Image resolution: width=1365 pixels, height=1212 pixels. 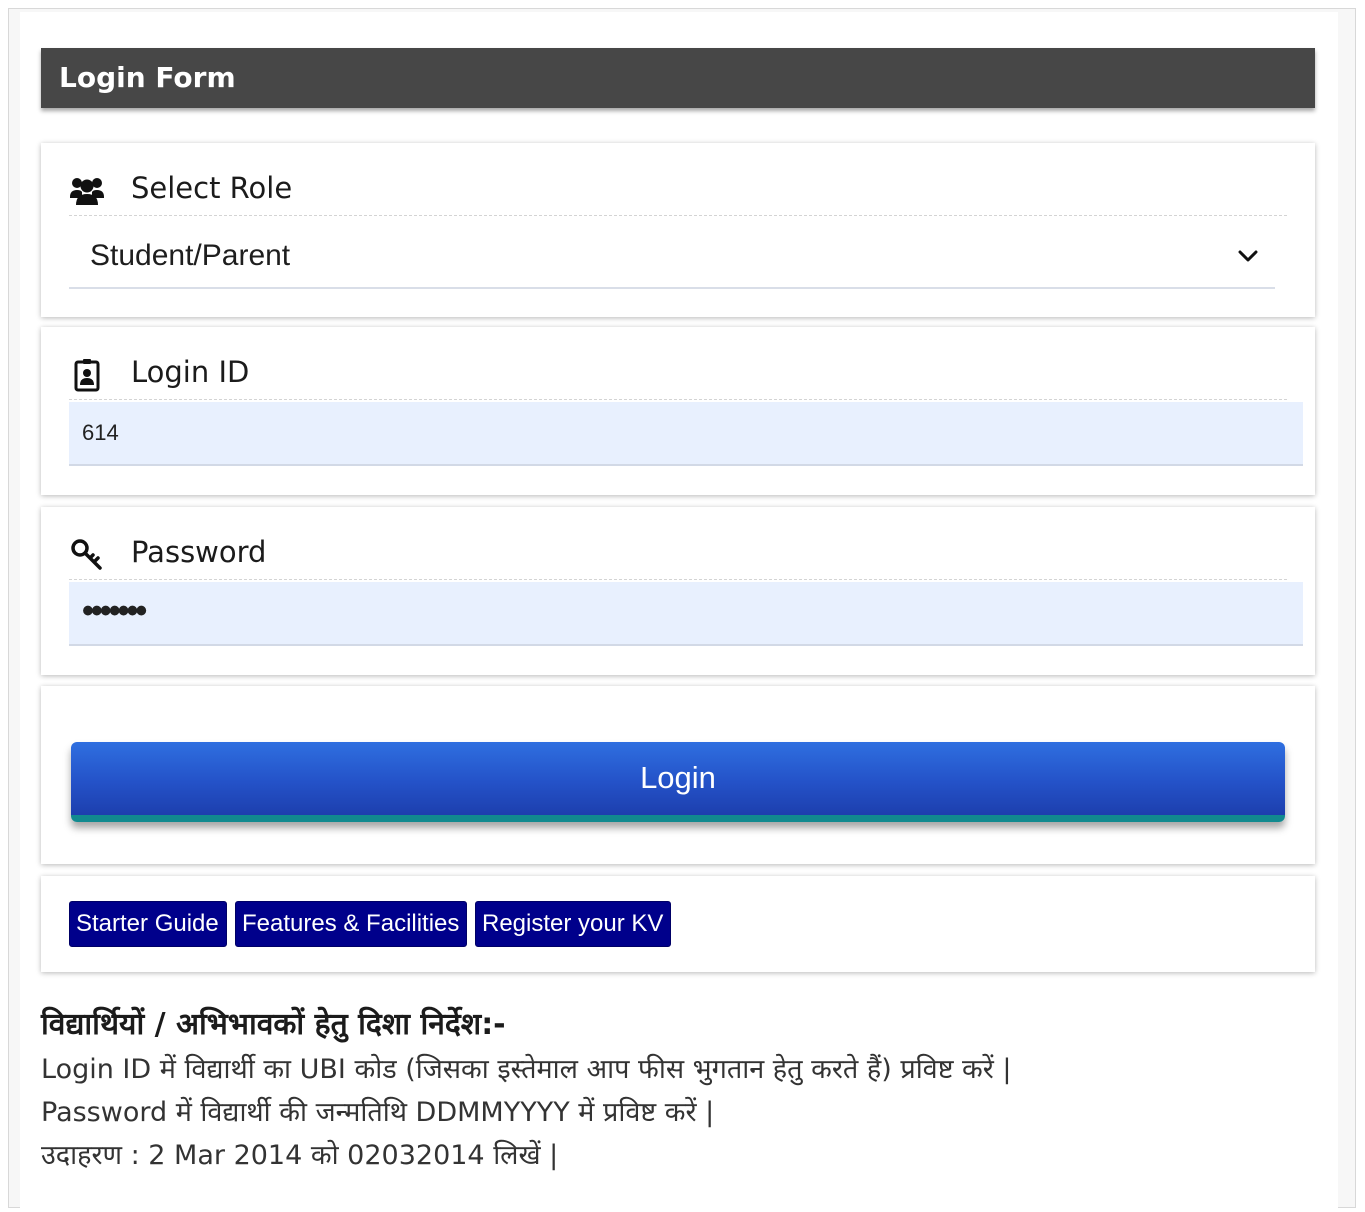 What do you see at coordinates (678, 190) in the screenshot?
I see `role-label-row: Select Role` at bounding box center [678, 190].